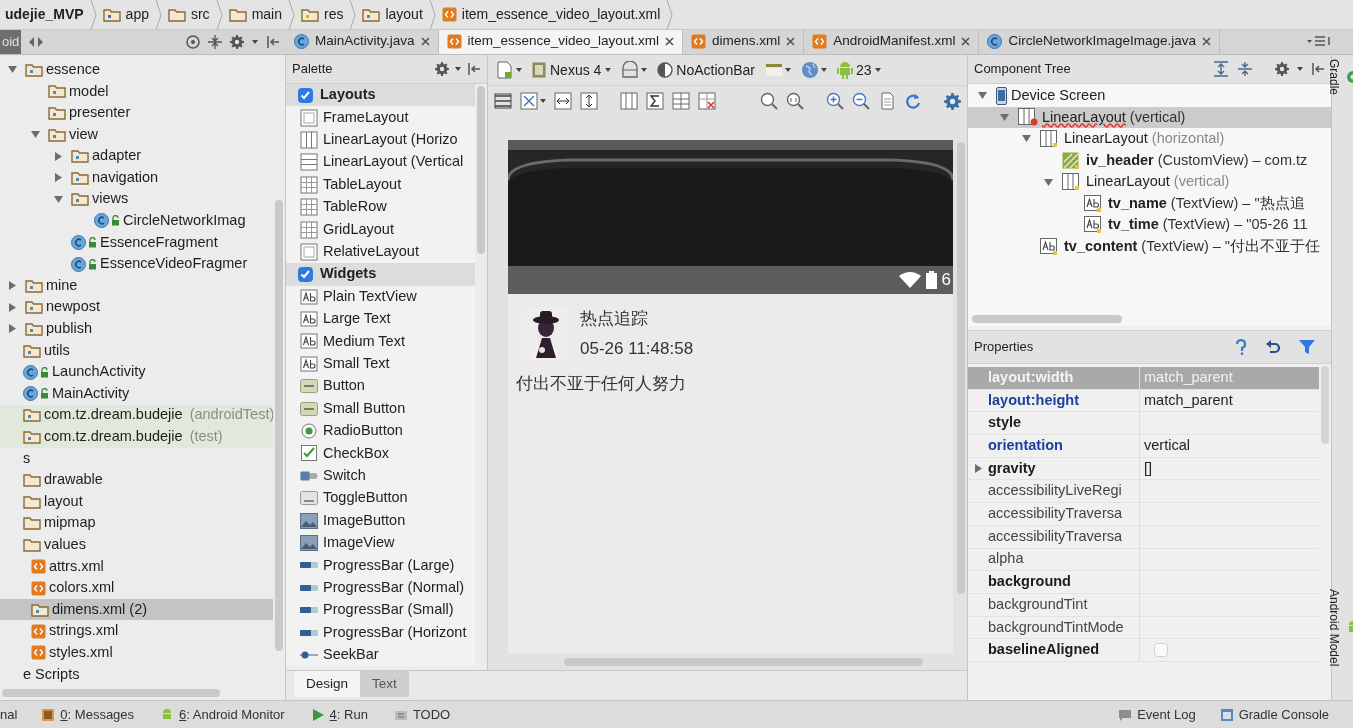 The image size is (1353, 728). What do you see at coordinates (11, 42) in the screenshot?
I see `project-view-selector: oid` at bounding box center [11, 42].